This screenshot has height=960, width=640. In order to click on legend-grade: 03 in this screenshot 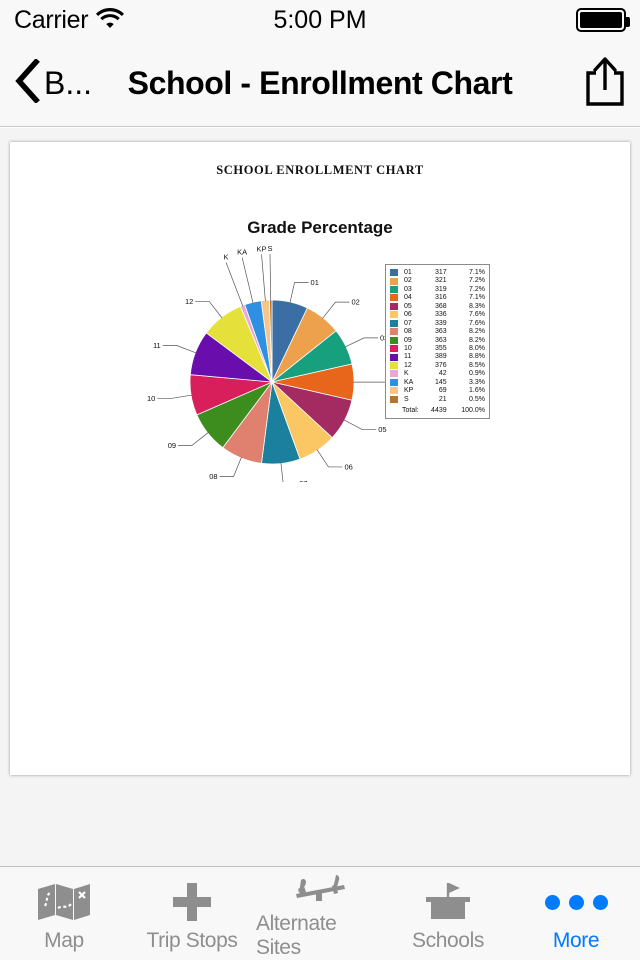, I will do `click(408, 289)`.